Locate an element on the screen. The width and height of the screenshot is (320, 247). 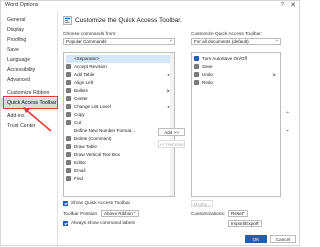
list-item: Find is located at coordinates (119, 179).